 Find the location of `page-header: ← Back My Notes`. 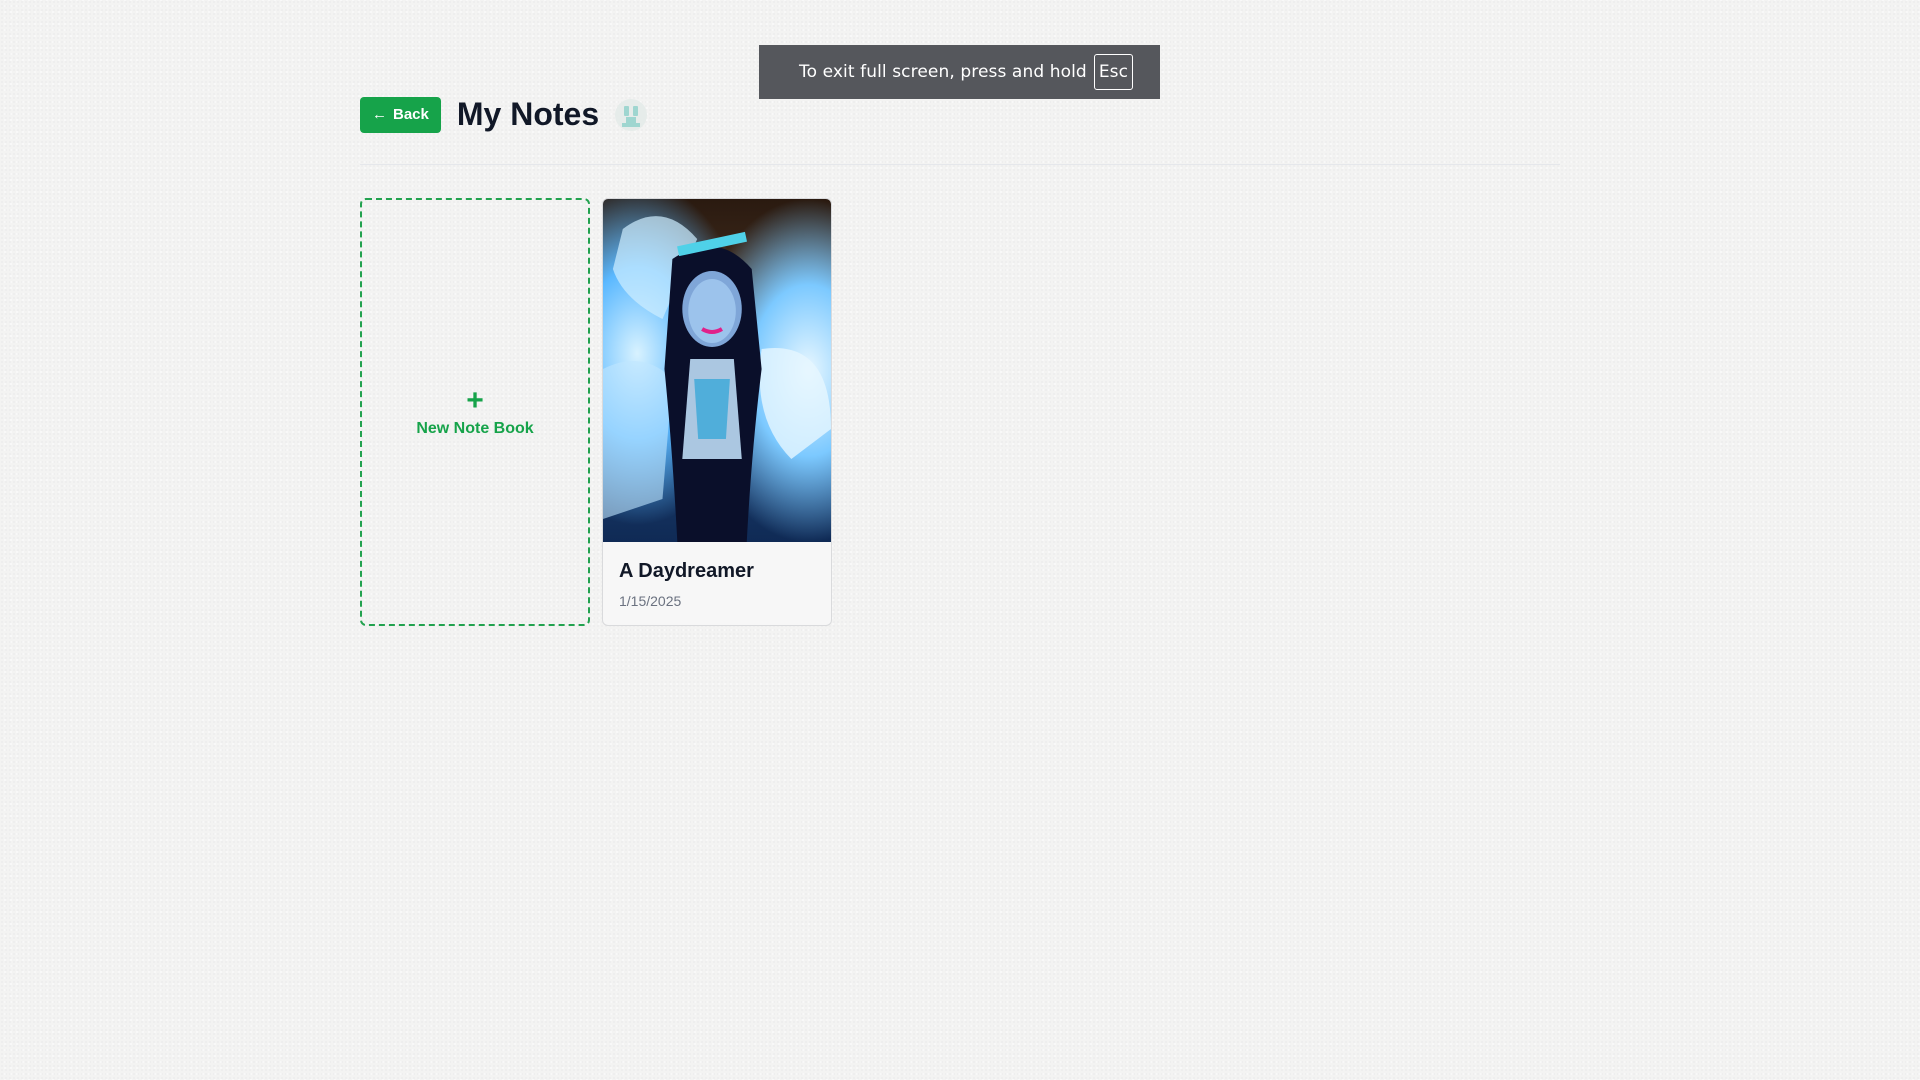

page-header: ← Back My Notes is located at coordinates (504, 114).